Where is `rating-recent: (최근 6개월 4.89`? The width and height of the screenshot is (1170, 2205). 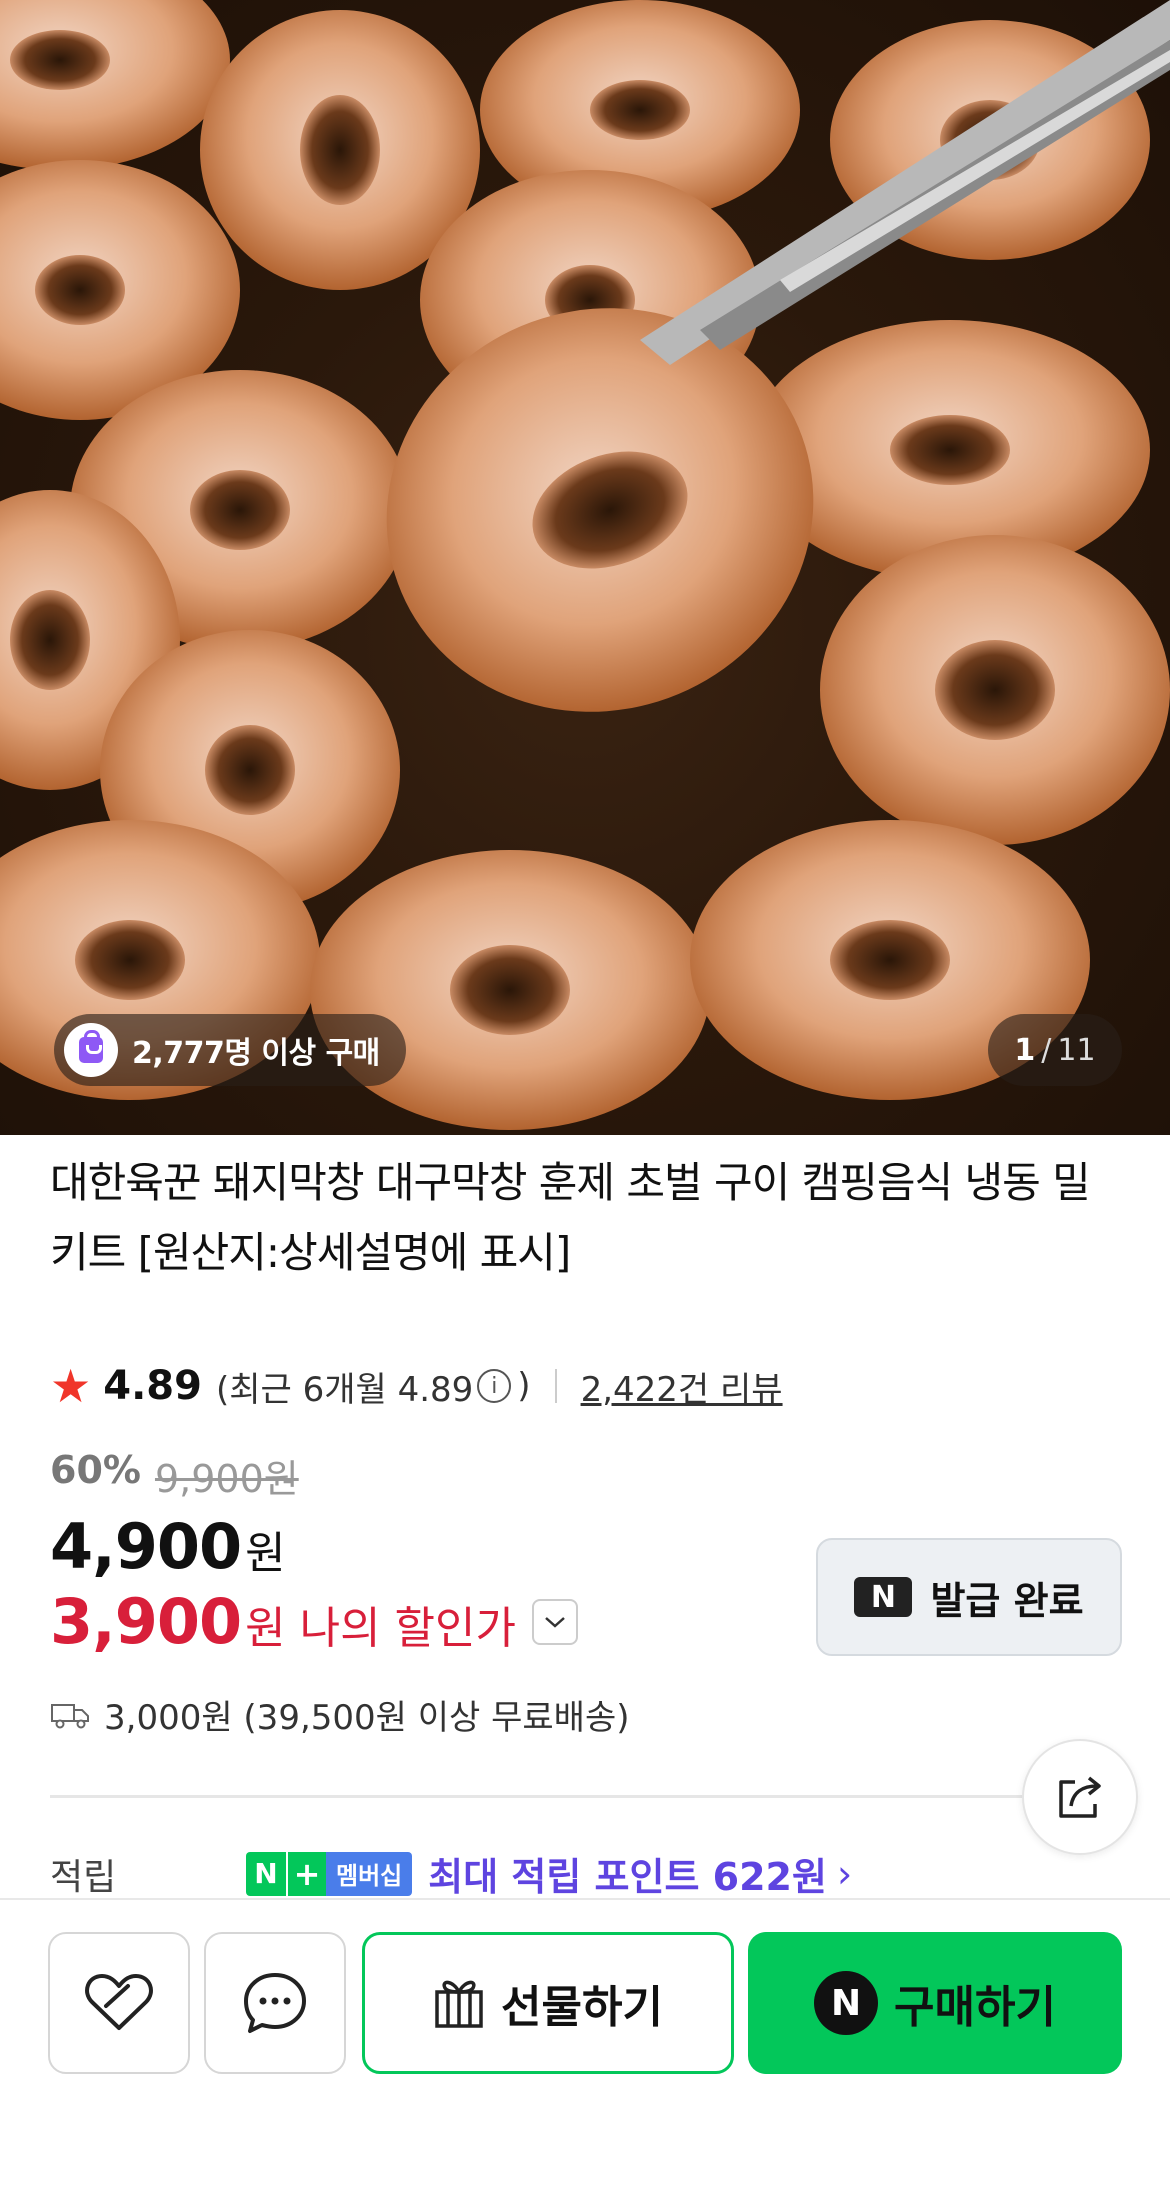
rating-recent: (최근 6개월 4.89 is located at coordinates (344, 1389).